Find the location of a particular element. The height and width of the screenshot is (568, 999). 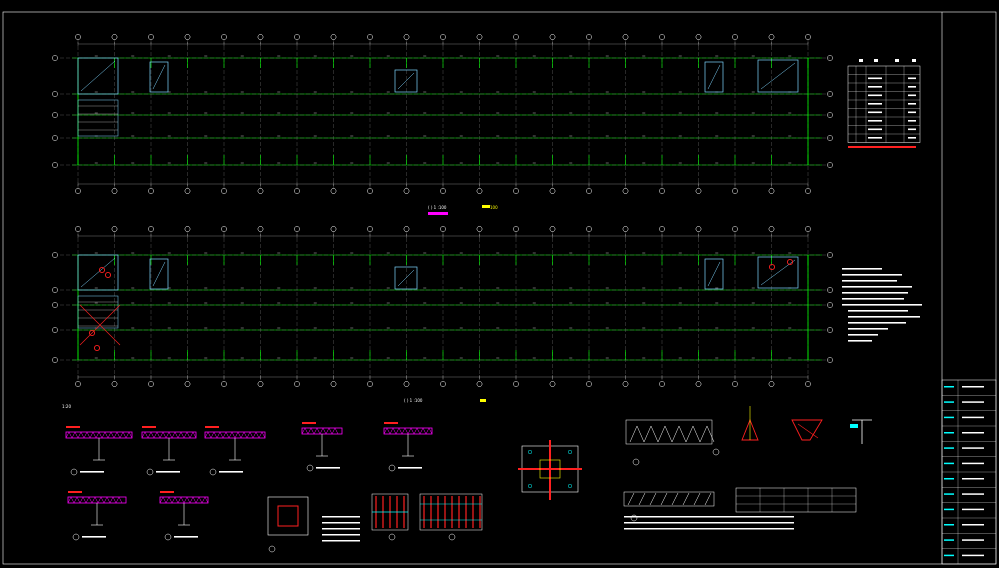

bolt is located at coordinates (530, 486).